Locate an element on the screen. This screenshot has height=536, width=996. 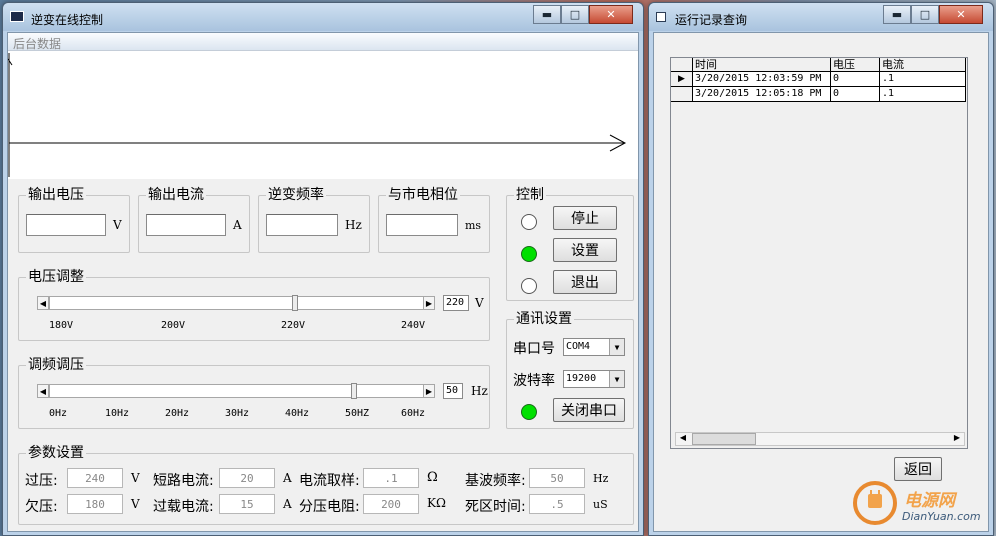
over-voltage-label: 过压: is located at coordinates (41, 481).